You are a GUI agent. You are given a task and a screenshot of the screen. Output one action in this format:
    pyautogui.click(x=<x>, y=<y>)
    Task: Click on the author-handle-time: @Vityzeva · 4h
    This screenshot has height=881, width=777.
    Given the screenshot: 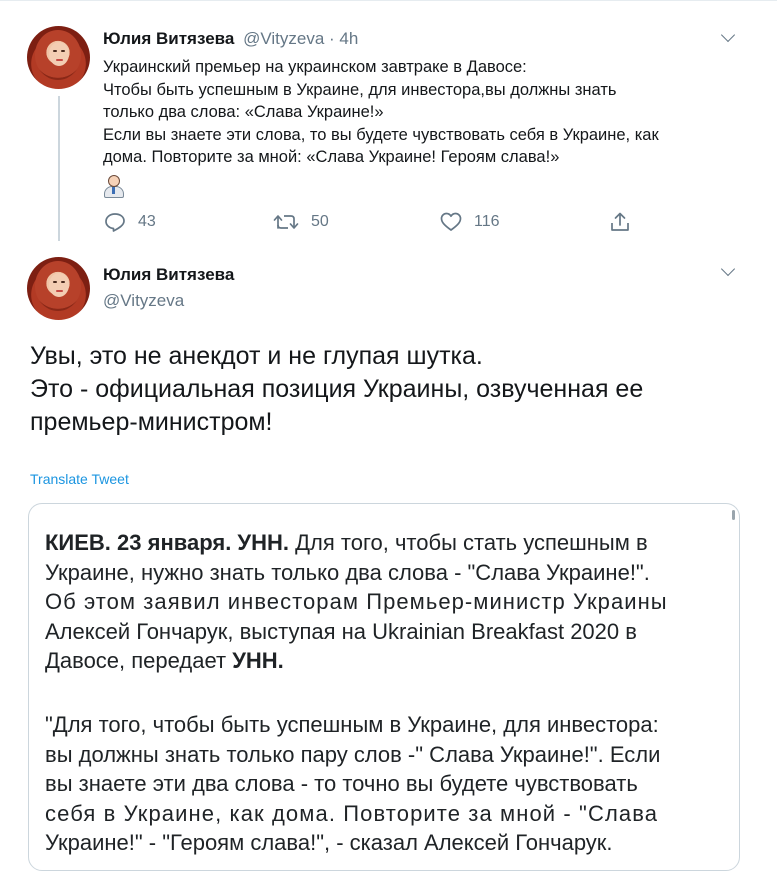 What is the action you would take?
    pyautogui.click(x=300, y=38)
    